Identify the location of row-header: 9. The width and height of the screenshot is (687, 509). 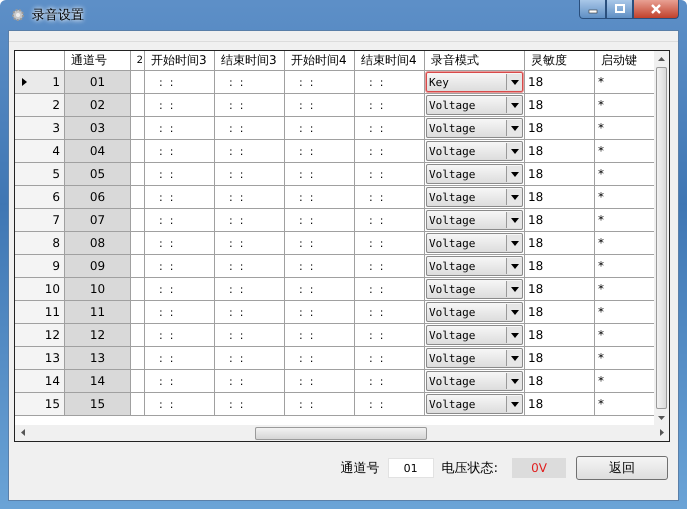
(40, 266).